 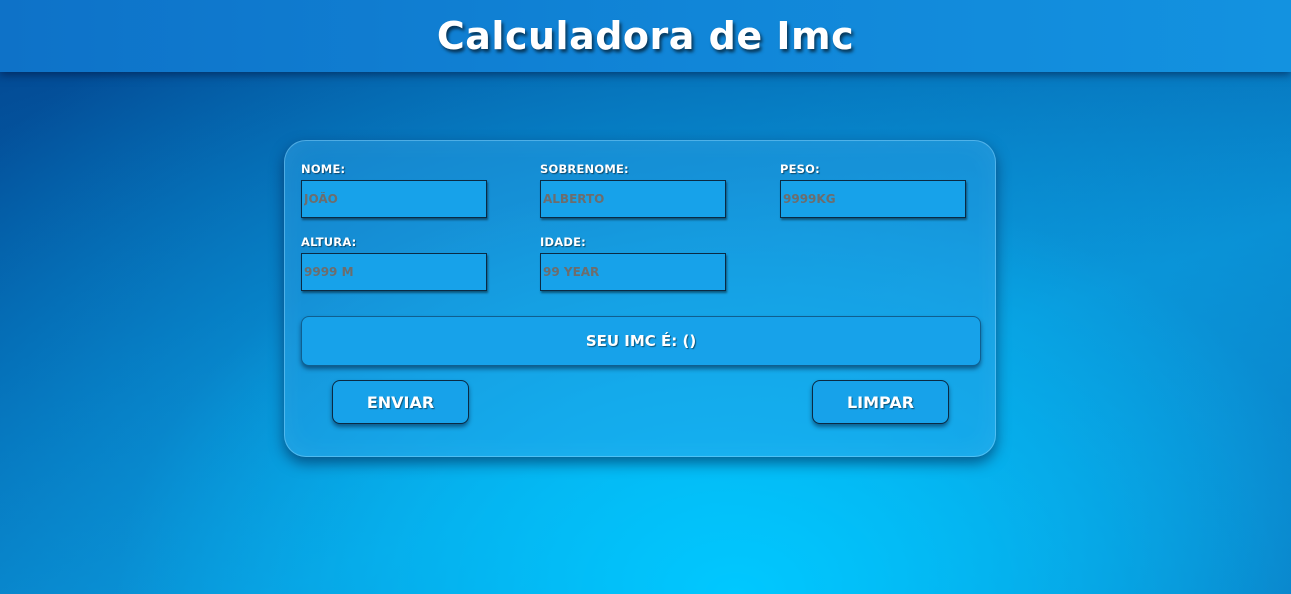 I want to click on imc-result-display: SEU IMC É: (), so click(x=641, y=341).